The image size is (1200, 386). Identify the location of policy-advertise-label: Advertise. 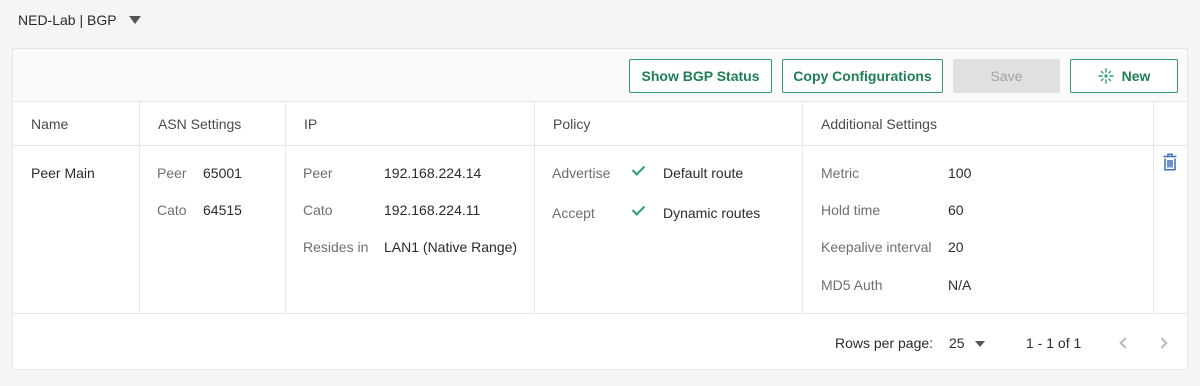
(581, 173).